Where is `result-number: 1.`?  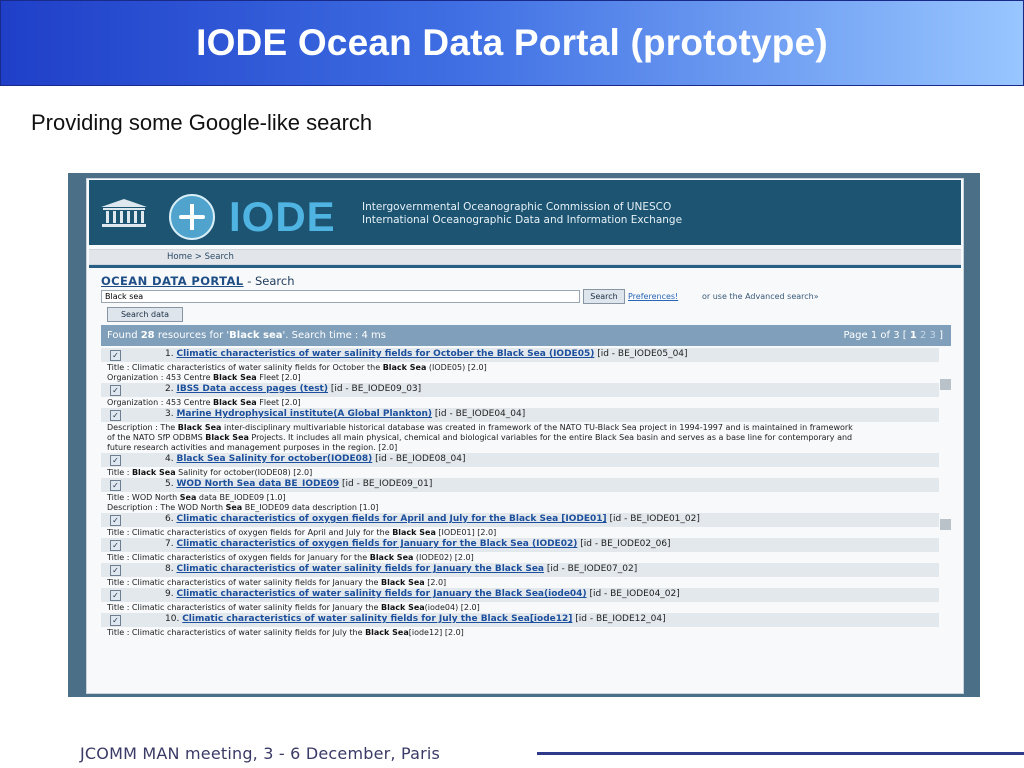
result-number: 1. is located at coordinates (169, 354).